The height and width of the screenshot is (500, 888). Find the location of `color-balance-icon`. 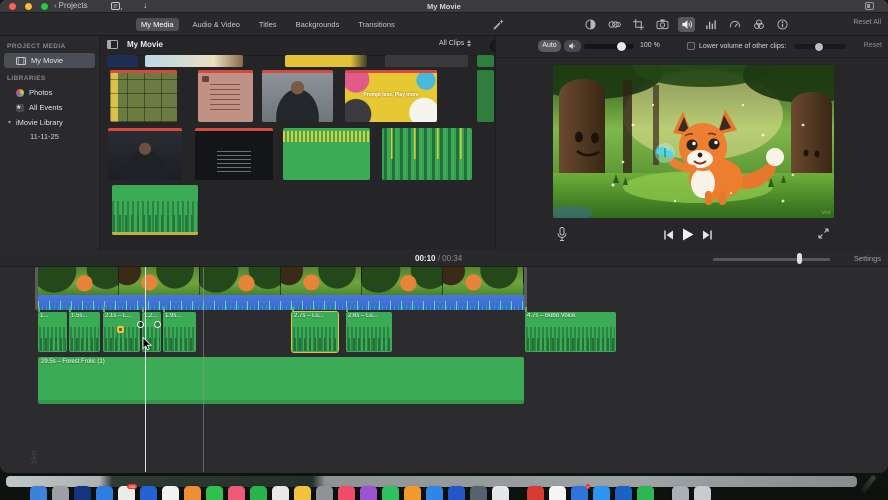

color-balance-icon is located at coordinates (590, 24).